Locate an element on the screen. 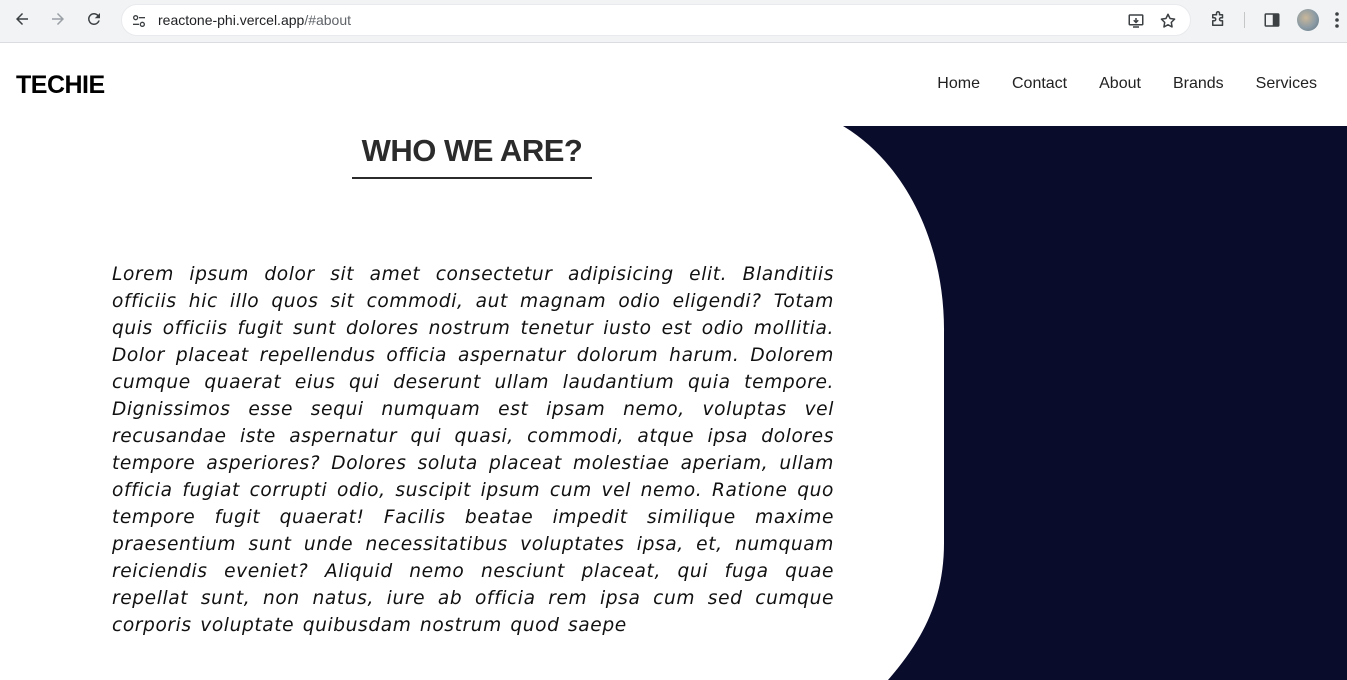 This screenshot has height=680, width=1347. section-heading: WHO WE ARE? is located at coordinates (472, 150).